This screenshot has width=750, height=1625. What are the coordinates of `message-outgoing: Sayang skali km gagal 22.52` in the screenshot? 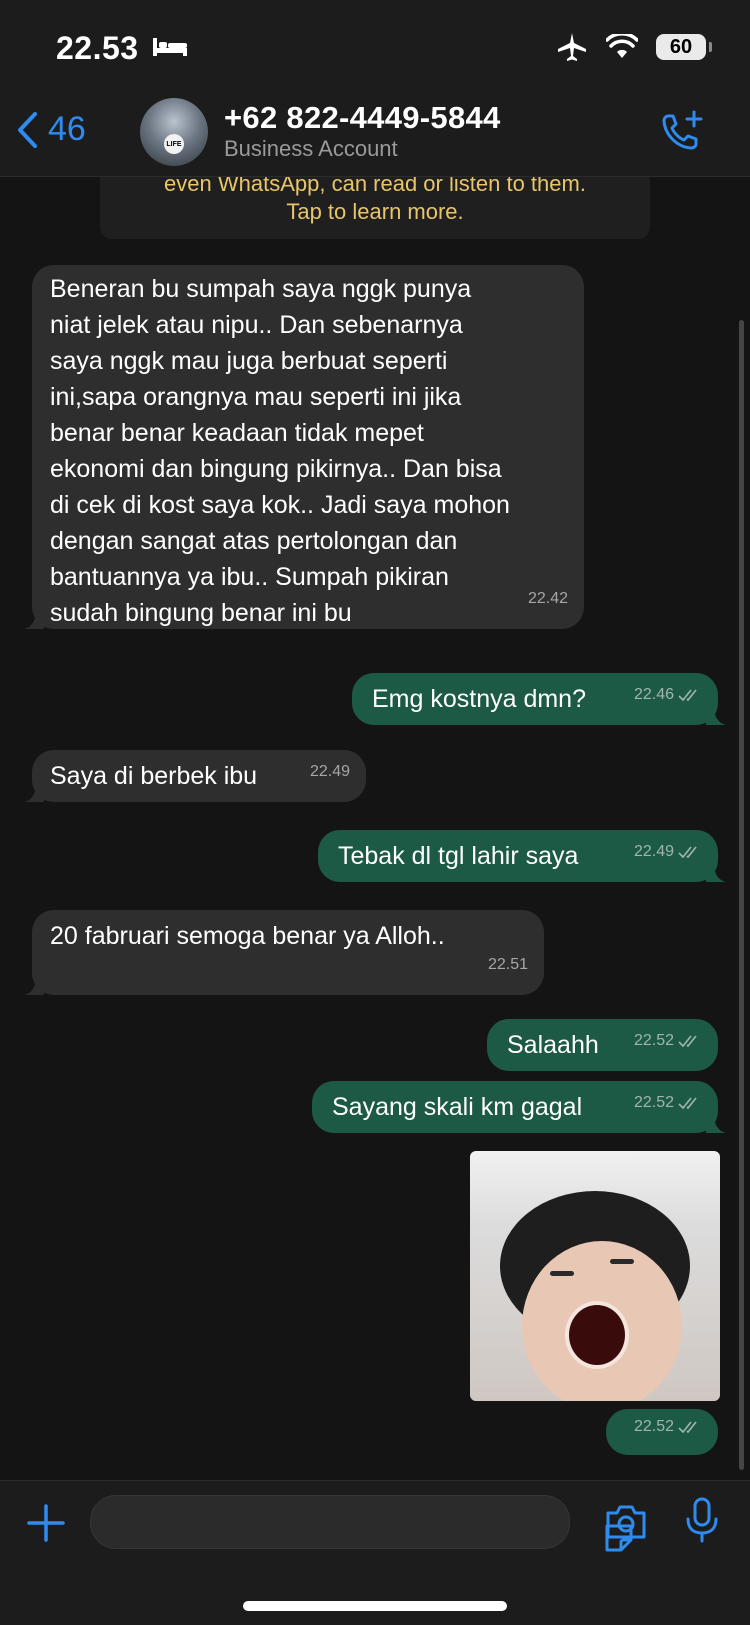 It's located at (519, 1107).